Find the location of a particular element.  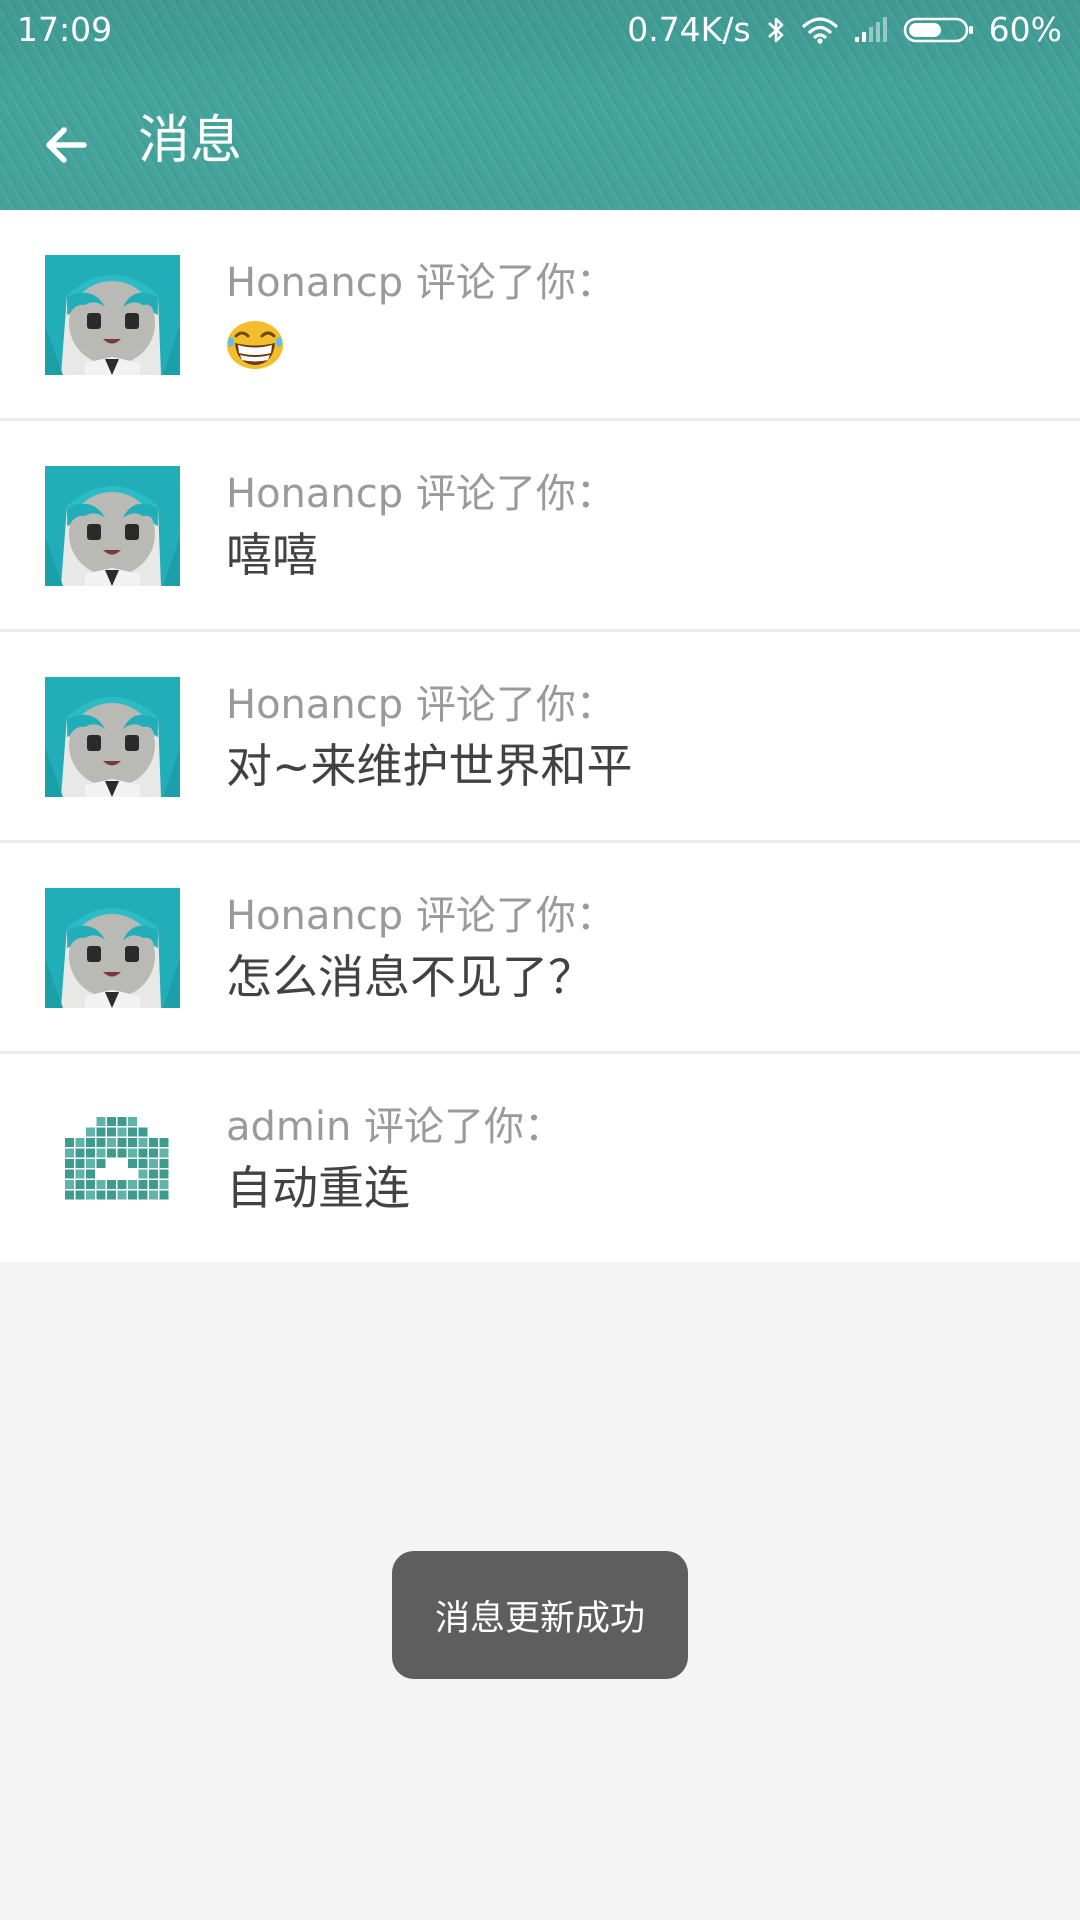

back-button is located at coordinates (66, 145).